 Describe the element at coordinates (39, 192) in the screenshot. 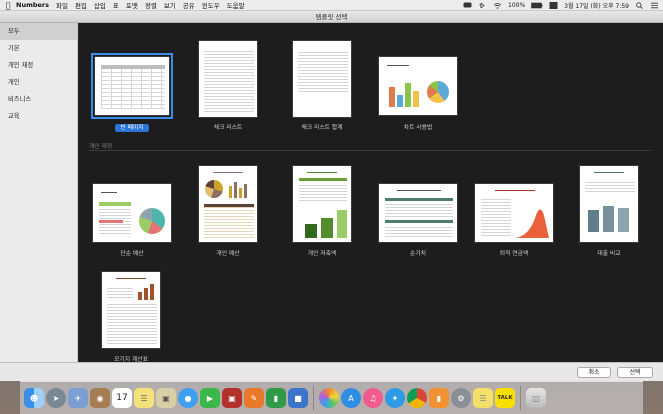

I see `category-sidebar: 모두 기본 개인 재정 개인 비즈니스 교육` at that location.